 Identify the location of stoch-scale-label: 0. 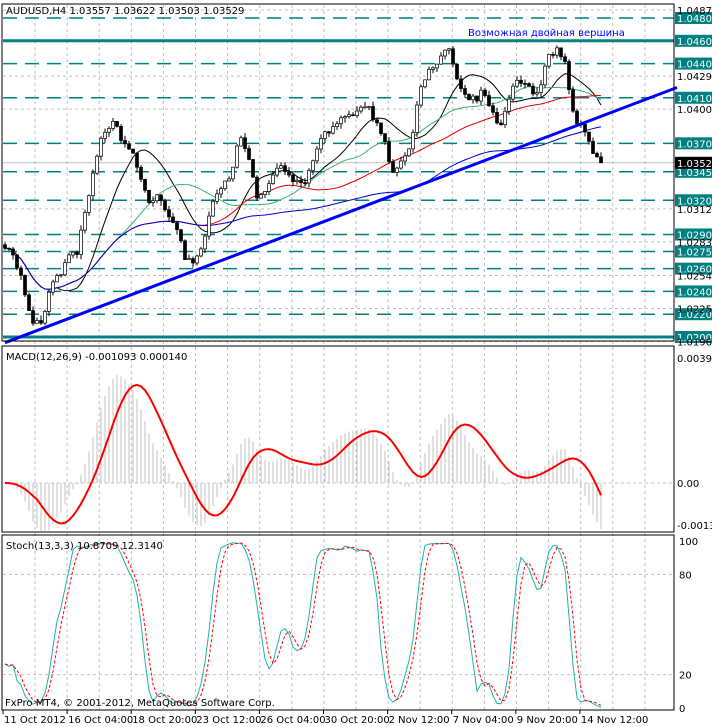
(682, 709).